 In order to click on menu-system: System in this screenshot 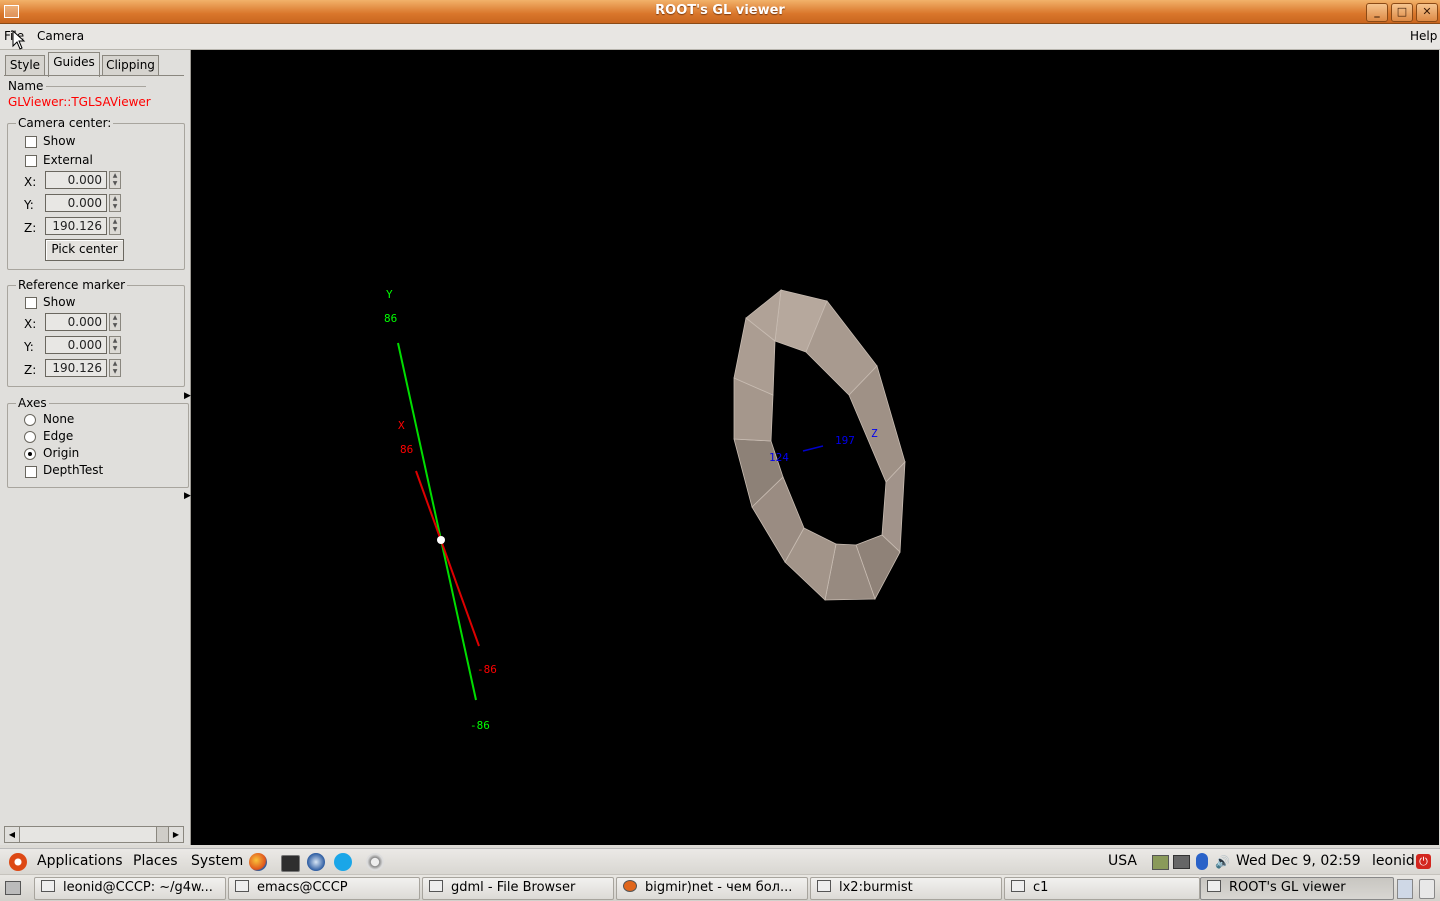, I will do `click(217, 861)`.